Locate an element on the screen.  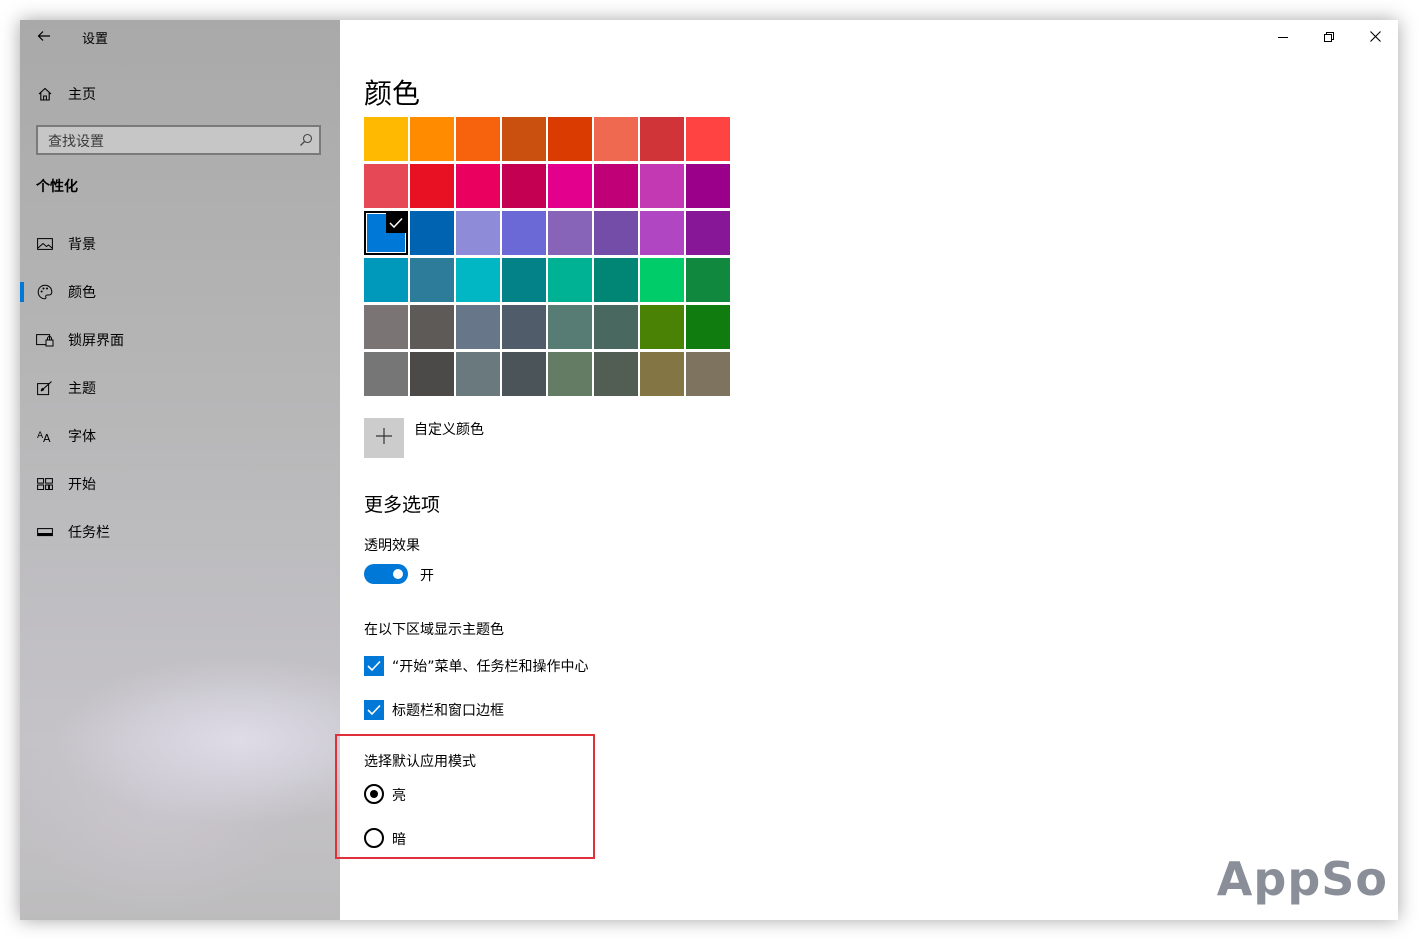
sidebar-item-themes: 主题 is located at coordinates (180, 388).